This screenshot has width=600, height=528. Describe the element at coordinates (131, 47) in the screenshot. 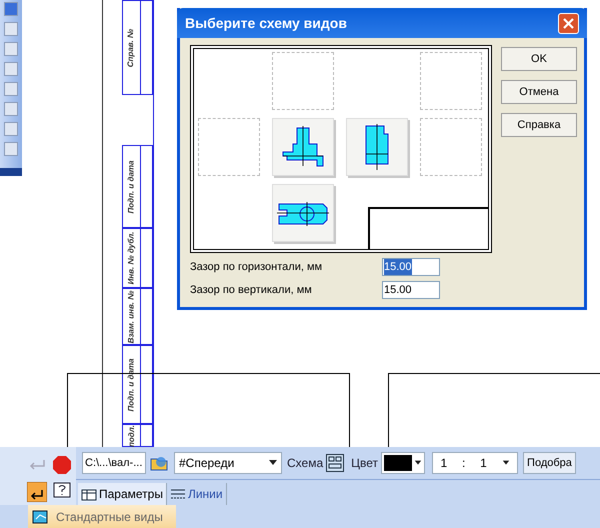

I see `stamp-label: Справ. №` at that location.